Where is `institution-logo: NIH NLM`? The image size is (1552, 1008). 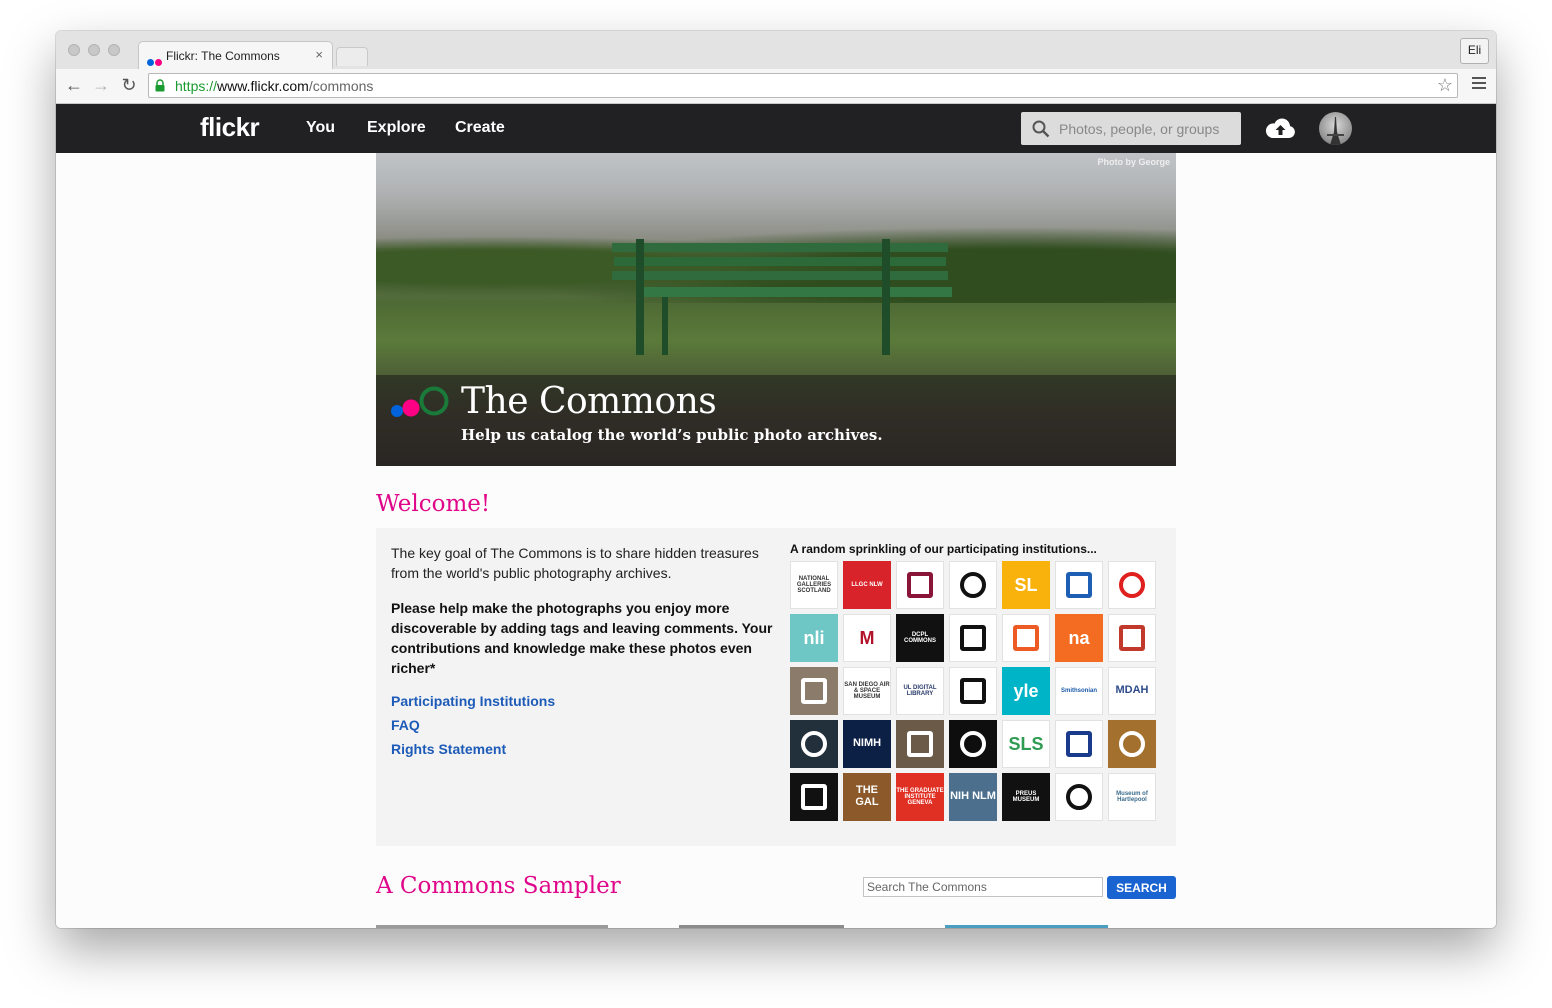 institution-logo: NIH NLM is located at coordinates (973, 797).